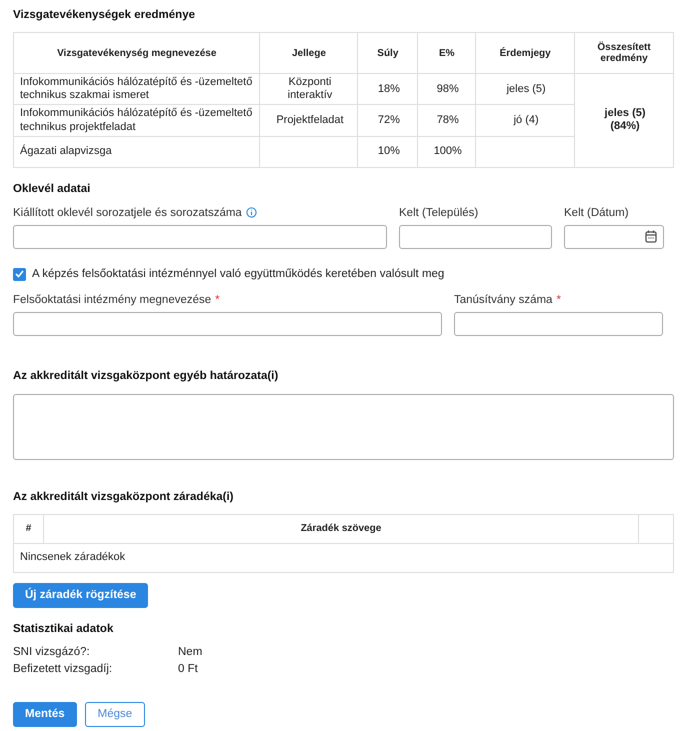 This screenshot has width=695, height=731. Describe the element at coordinates (127, 212) in the screenshot. I see `field-label: Kiállított oklevél sorozatjele és sorozatszáma` at that location.